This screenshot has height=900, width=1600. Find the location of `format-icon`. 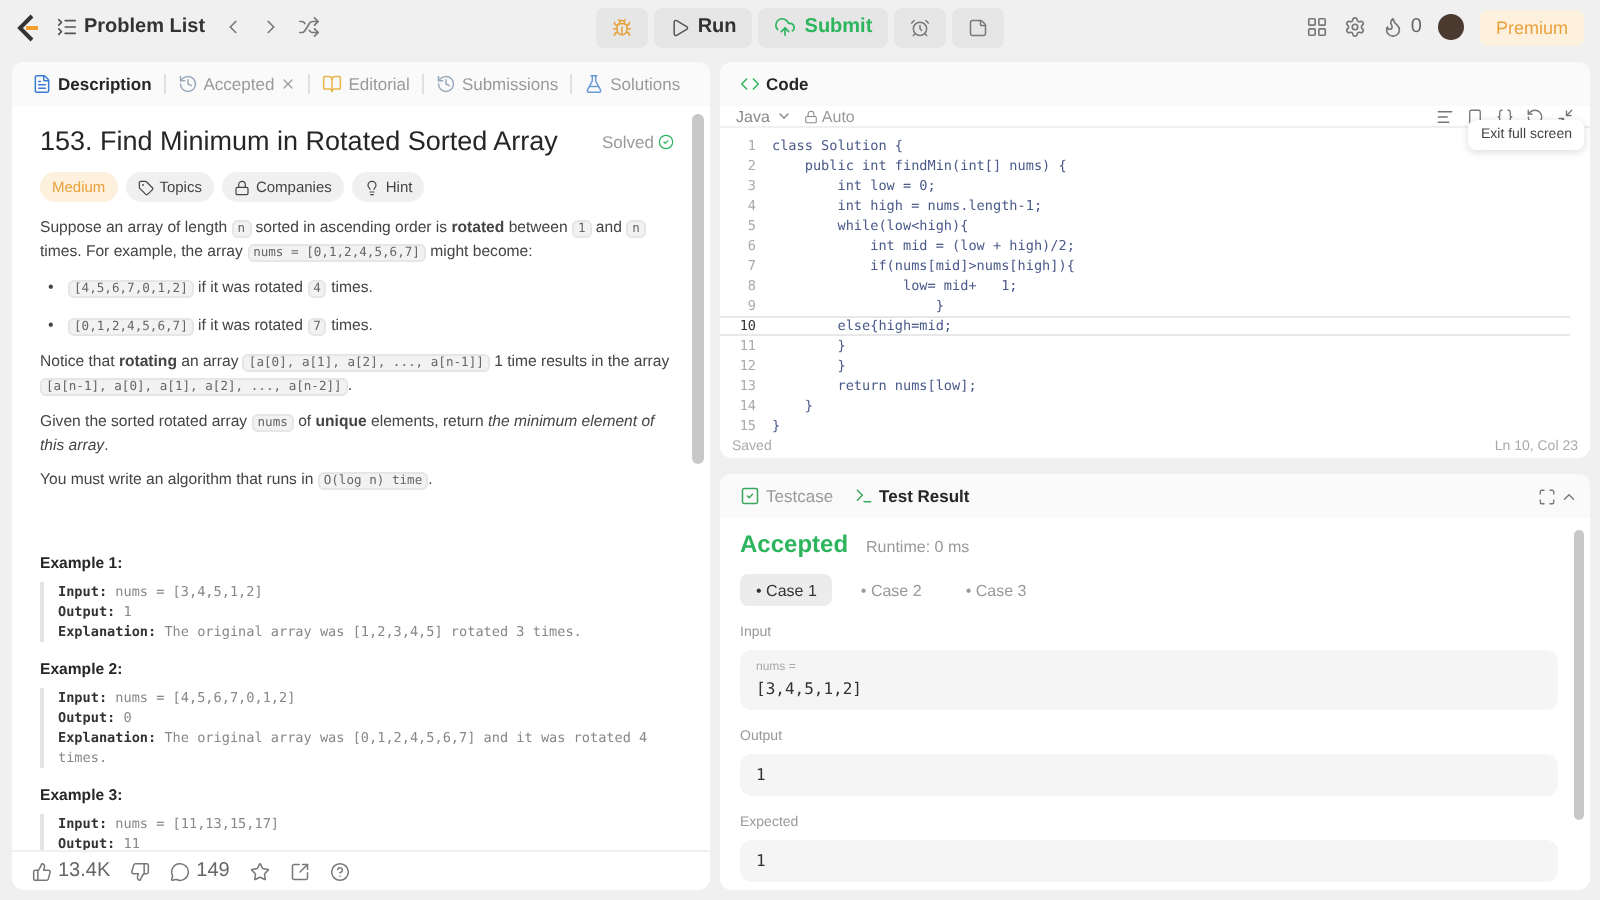

format-icon is located at coordinates (1445, 116).